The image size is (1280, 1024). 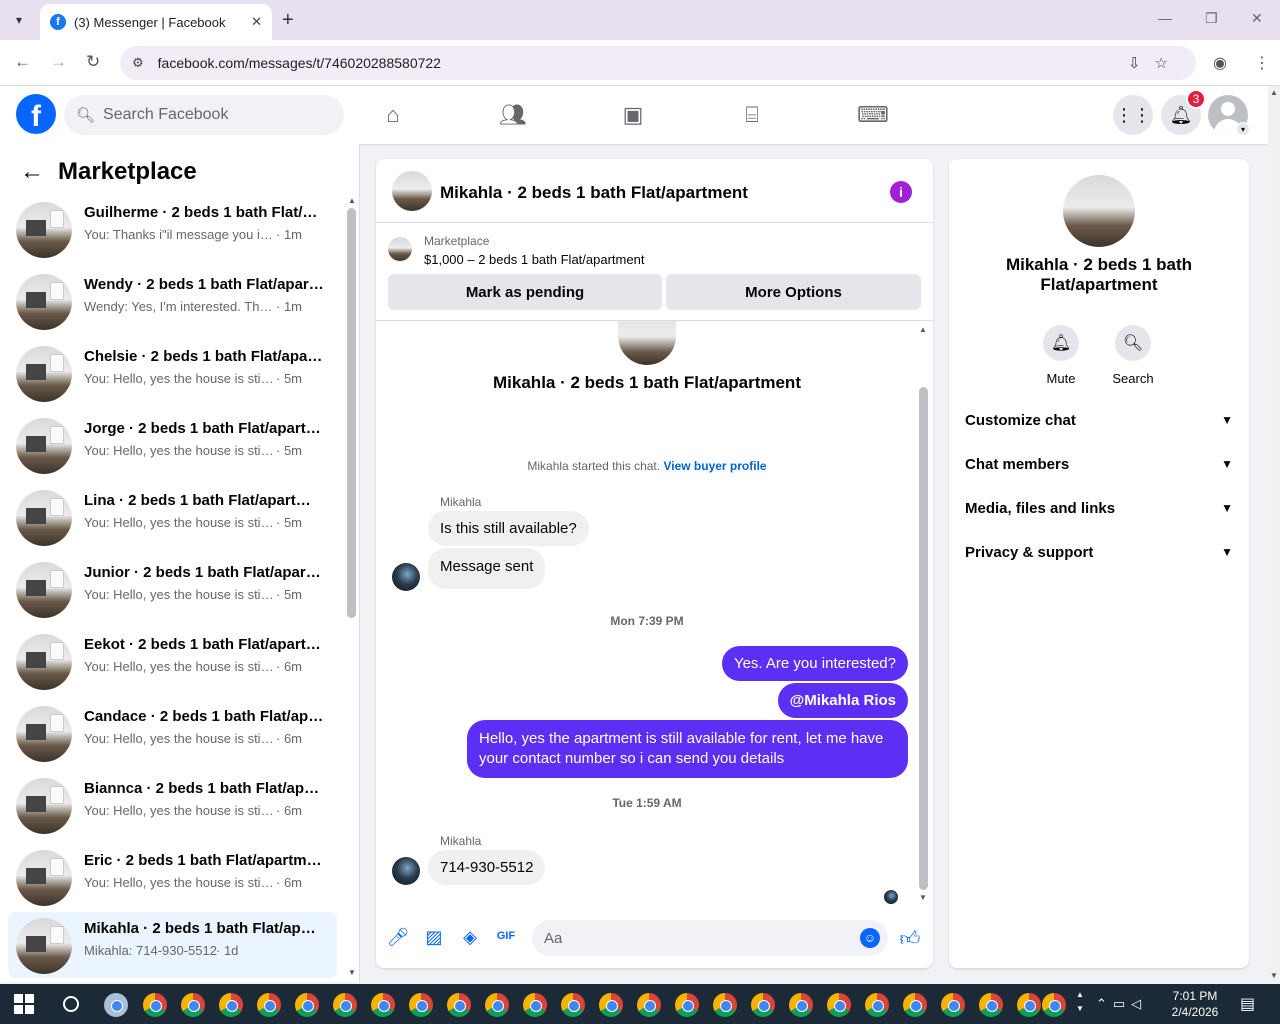 What do you see at coordinates (1262, 63) in the screenshot?
I see `browser-menu-icon: ⋮` at bounding box center [1262, 63].